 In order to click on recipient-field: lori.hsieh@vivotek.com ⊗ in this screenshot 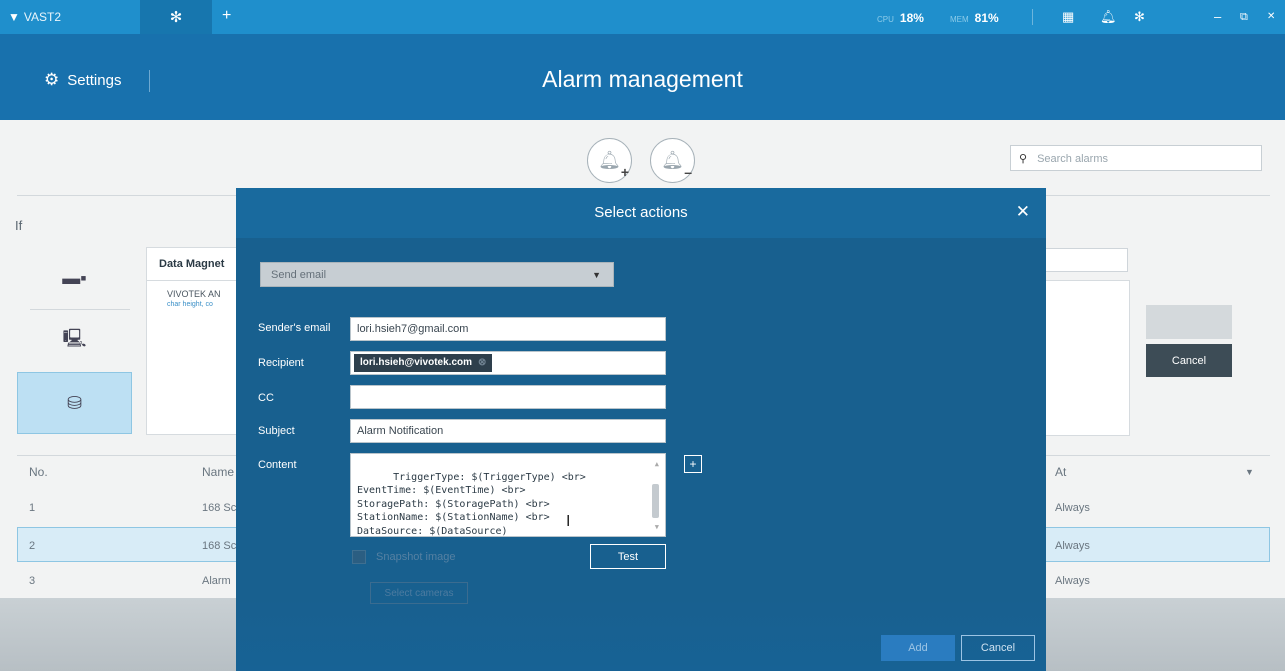, I will do `click(508, 363)`.